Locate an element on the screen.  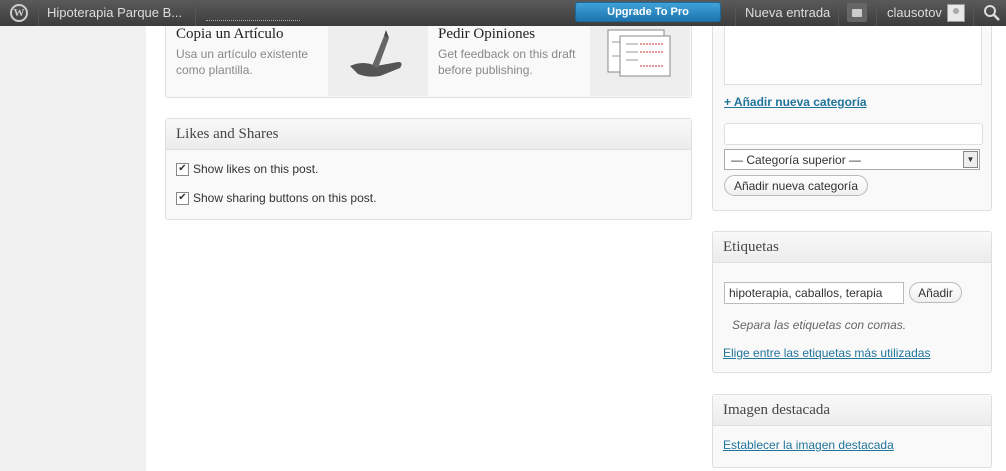
shortlink-input is located at coordinates (253, 20).